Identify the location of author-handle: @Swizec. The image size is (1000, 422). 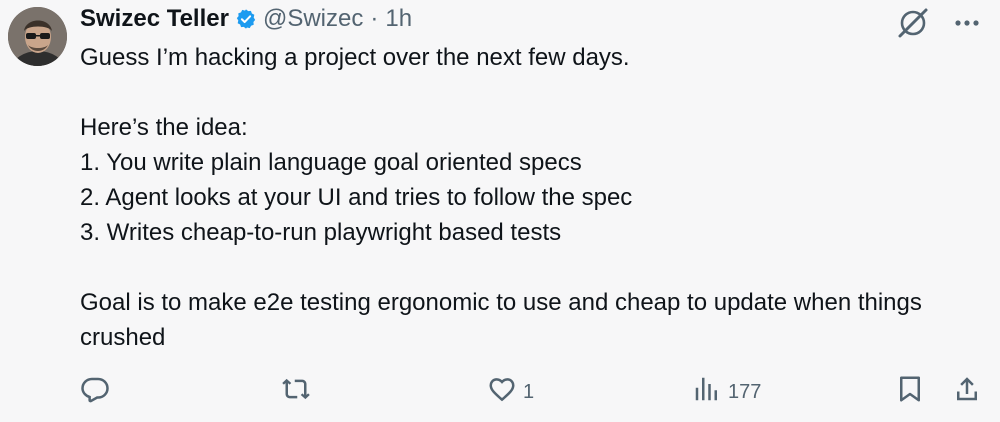
(313, 19).